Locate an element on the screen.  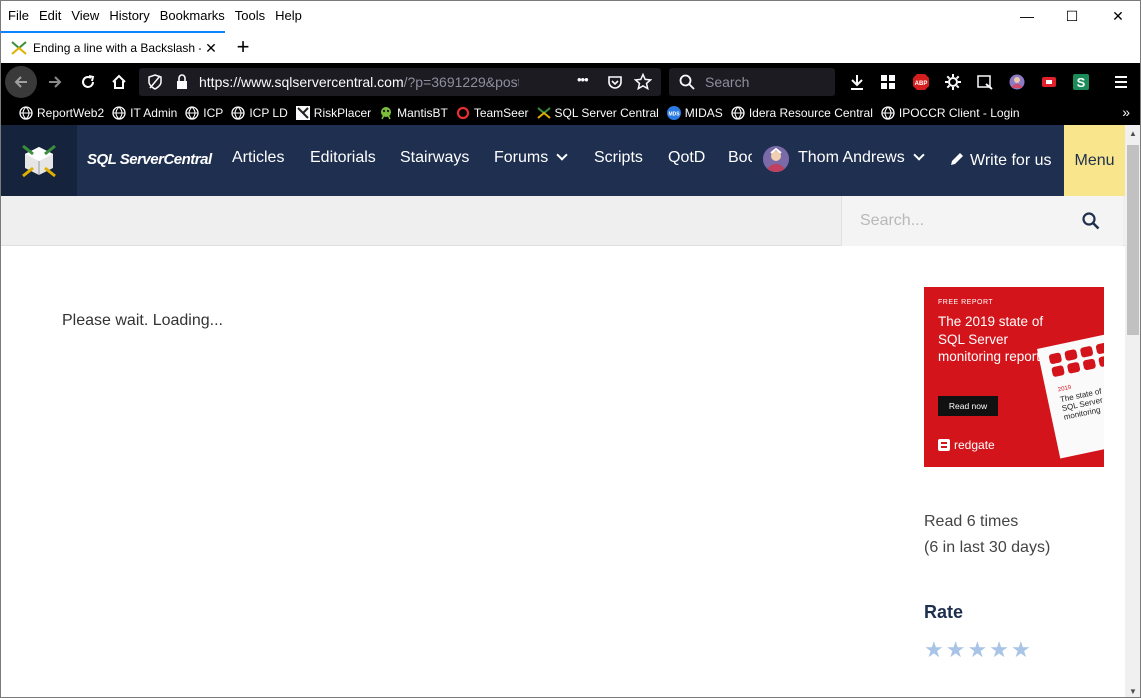
bookmark-riskplacer: RiskPlacer is located at coordinates (333, 113).